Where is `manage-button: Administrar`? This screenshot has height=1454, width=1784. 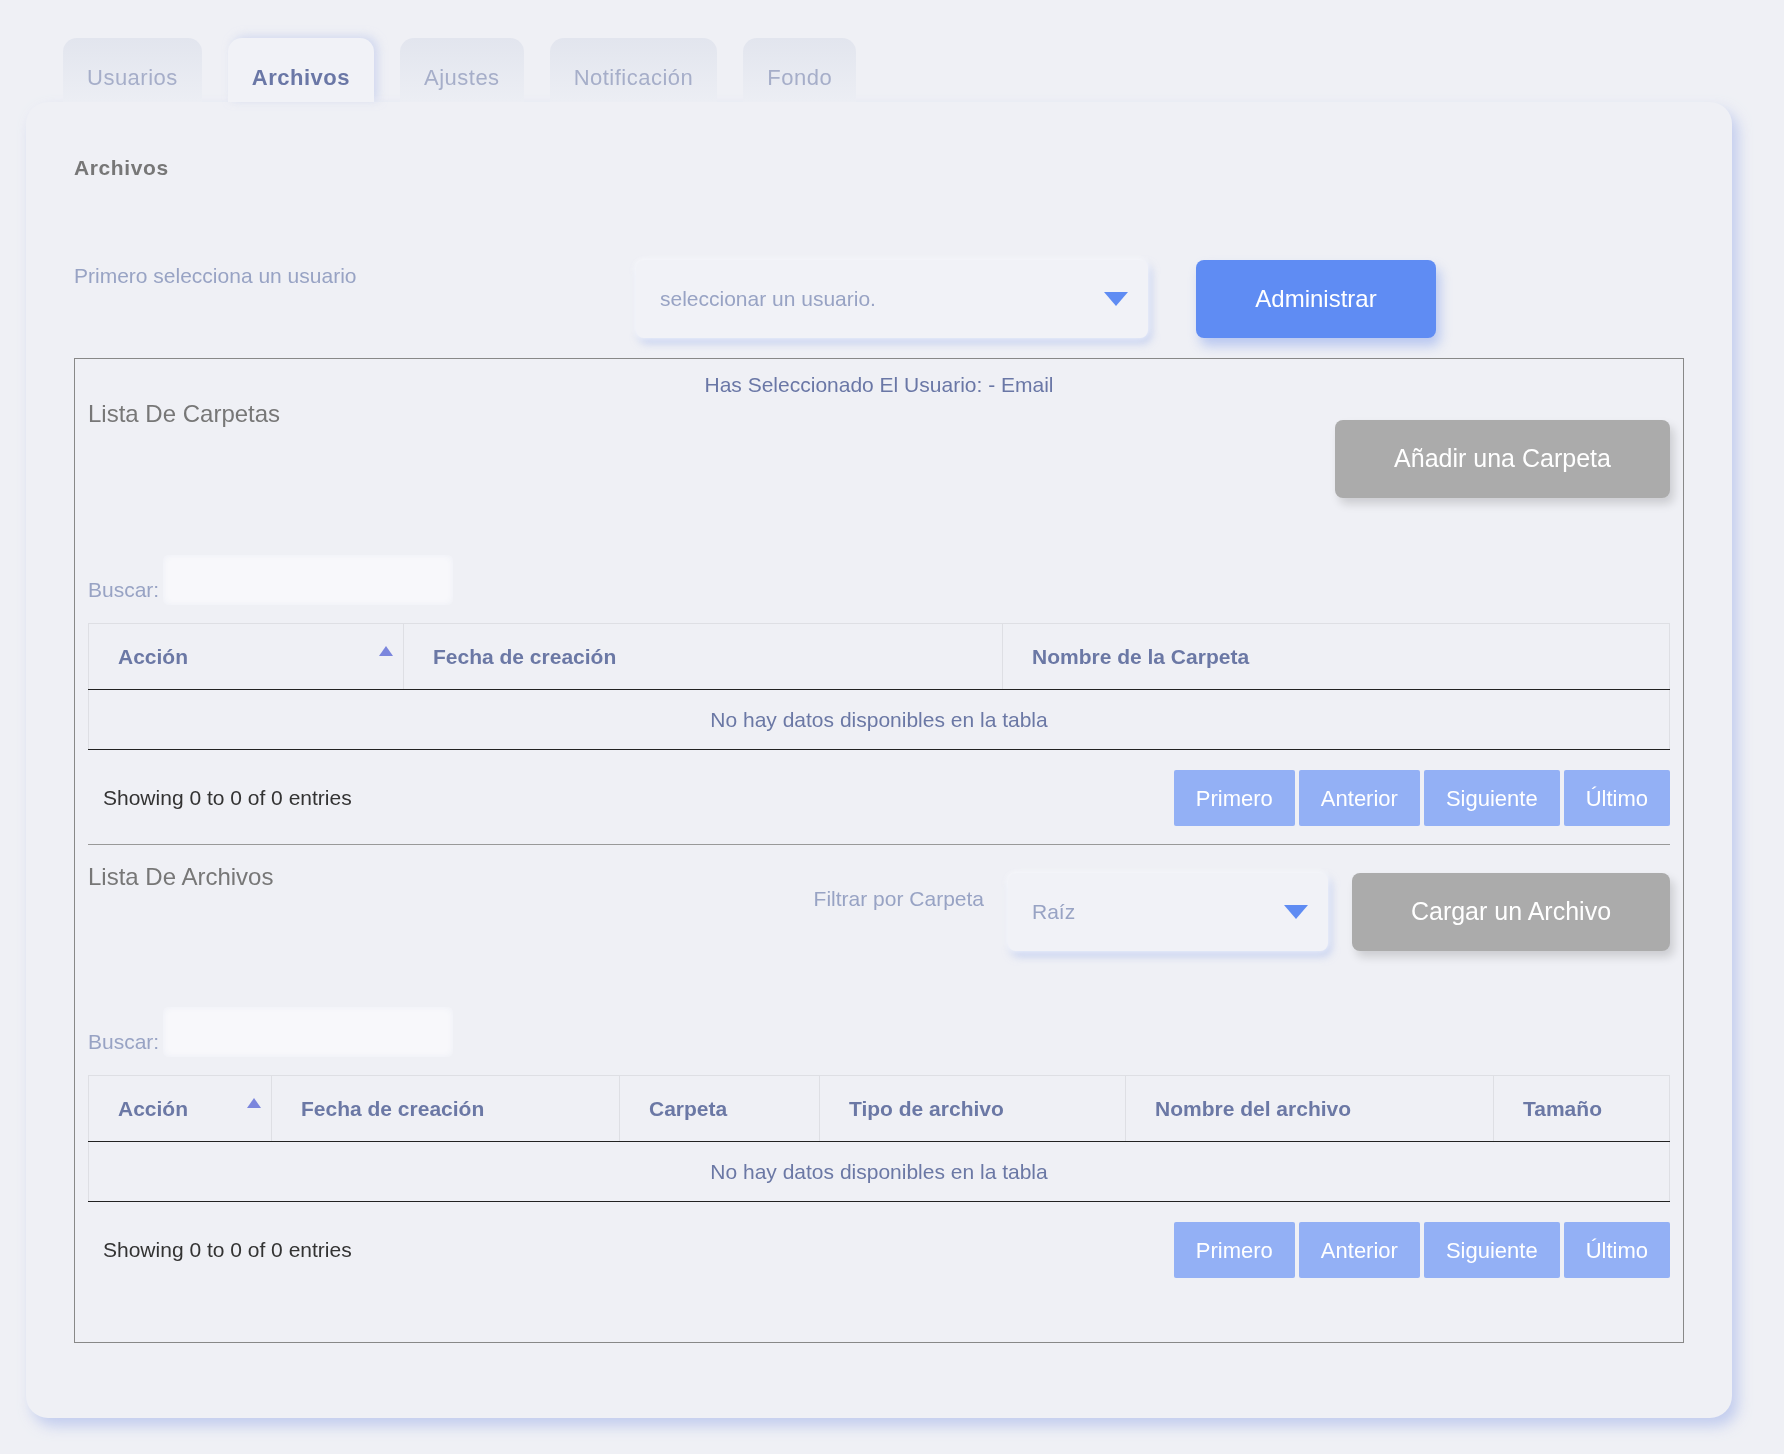
manage-button: Administrar is located at coordinates (1316, 298).